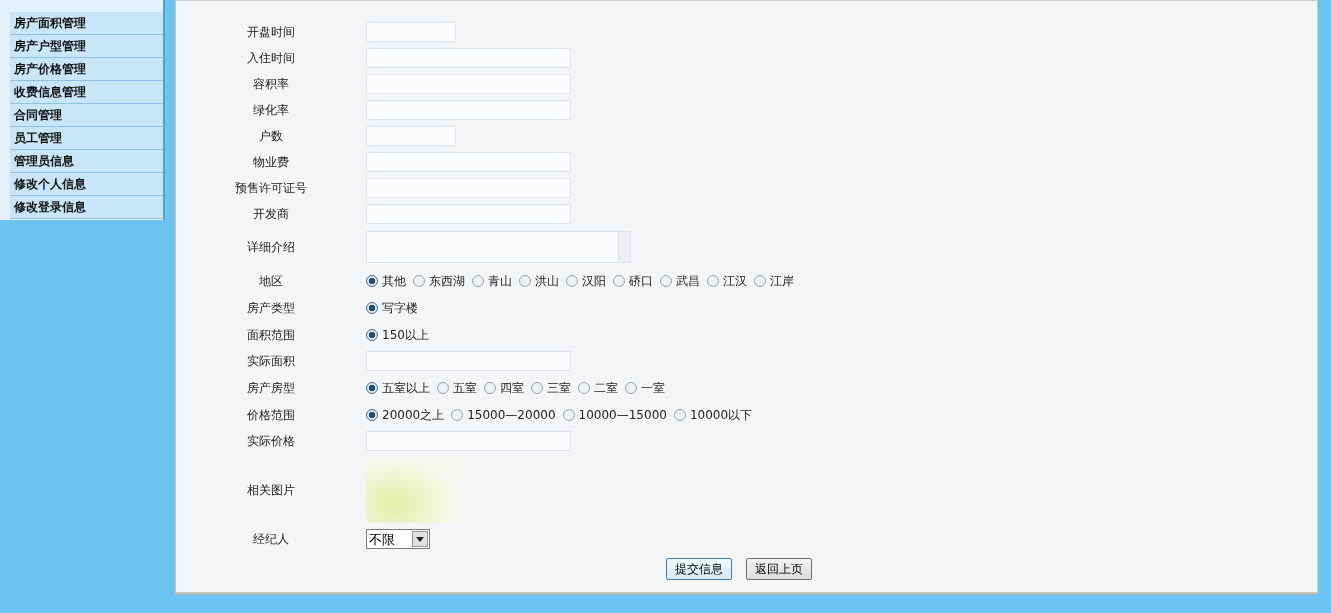  I want to click on field-label: 入住时间, so click(271, 58).